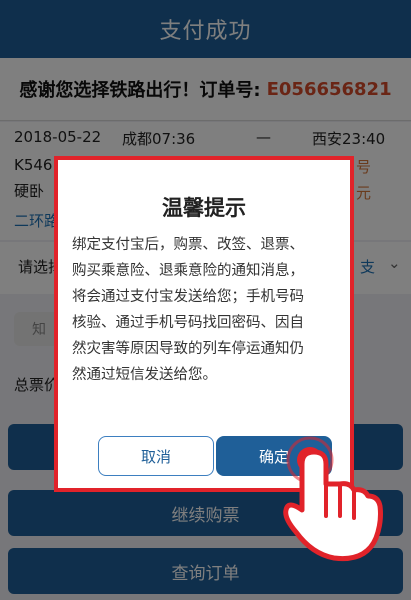  I want to click on dialog-line: 购买乘意险、退乘意险的通知消息，, so click(188, 271).